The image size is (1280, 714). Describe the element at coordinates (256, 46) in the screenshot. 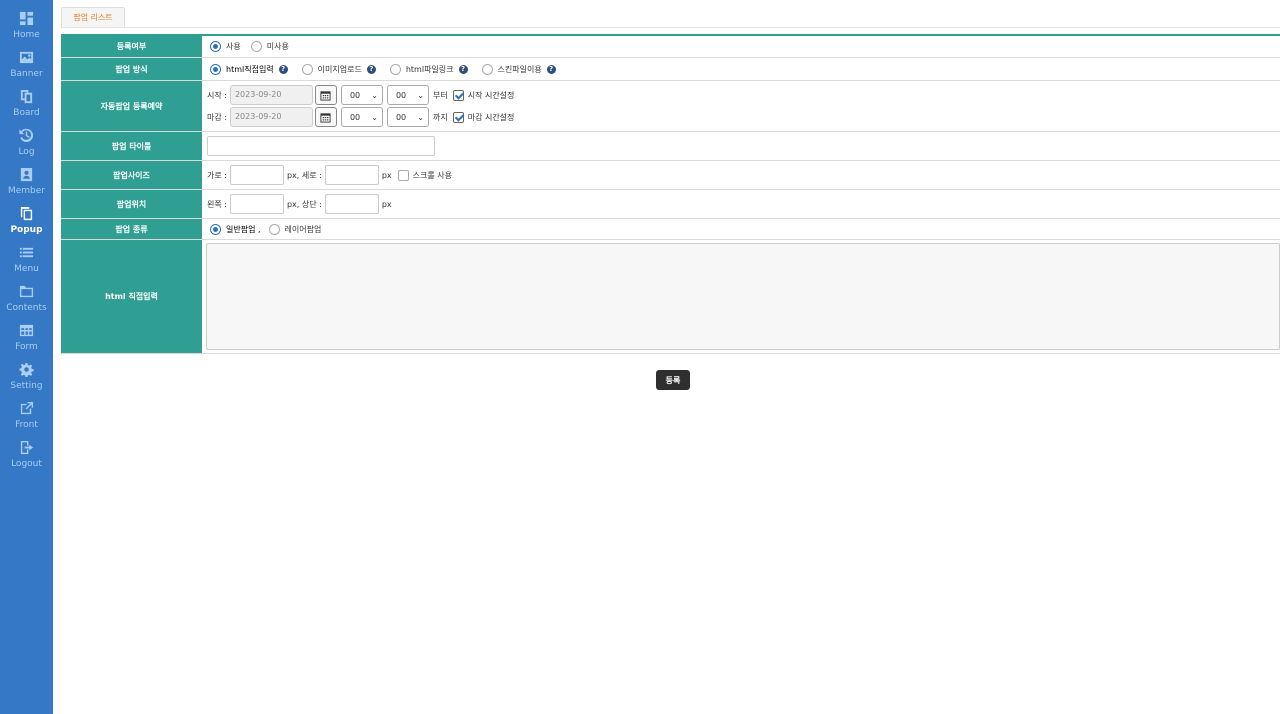

I see `register-unused-radio` at that location.